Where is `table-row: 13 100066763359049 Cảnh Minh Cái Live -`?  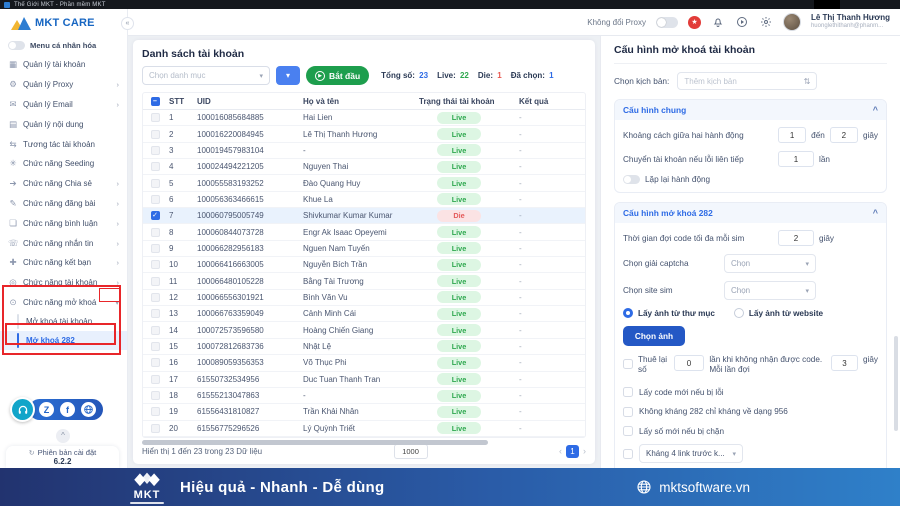
table-row: 13 100066763359049 Cảnh Minh Cái Live - is located at coordinates (364, 314).